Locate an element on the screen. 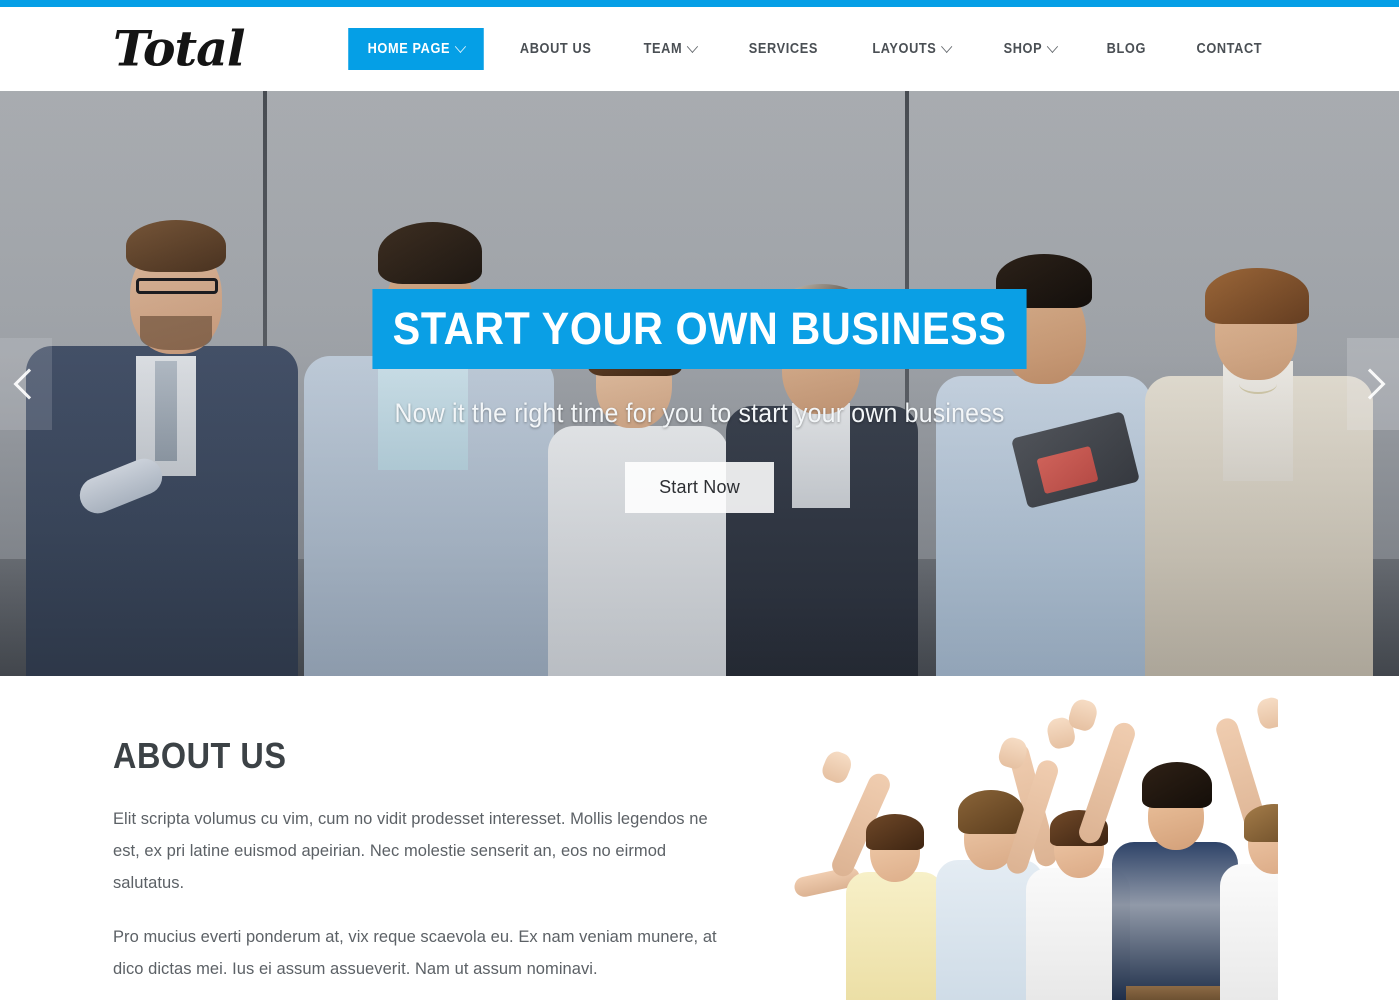 Image resolution: width=1399 pixels, height=1000 pixels. nav-item-label: SHOP is located at coordinates (1022, 49).